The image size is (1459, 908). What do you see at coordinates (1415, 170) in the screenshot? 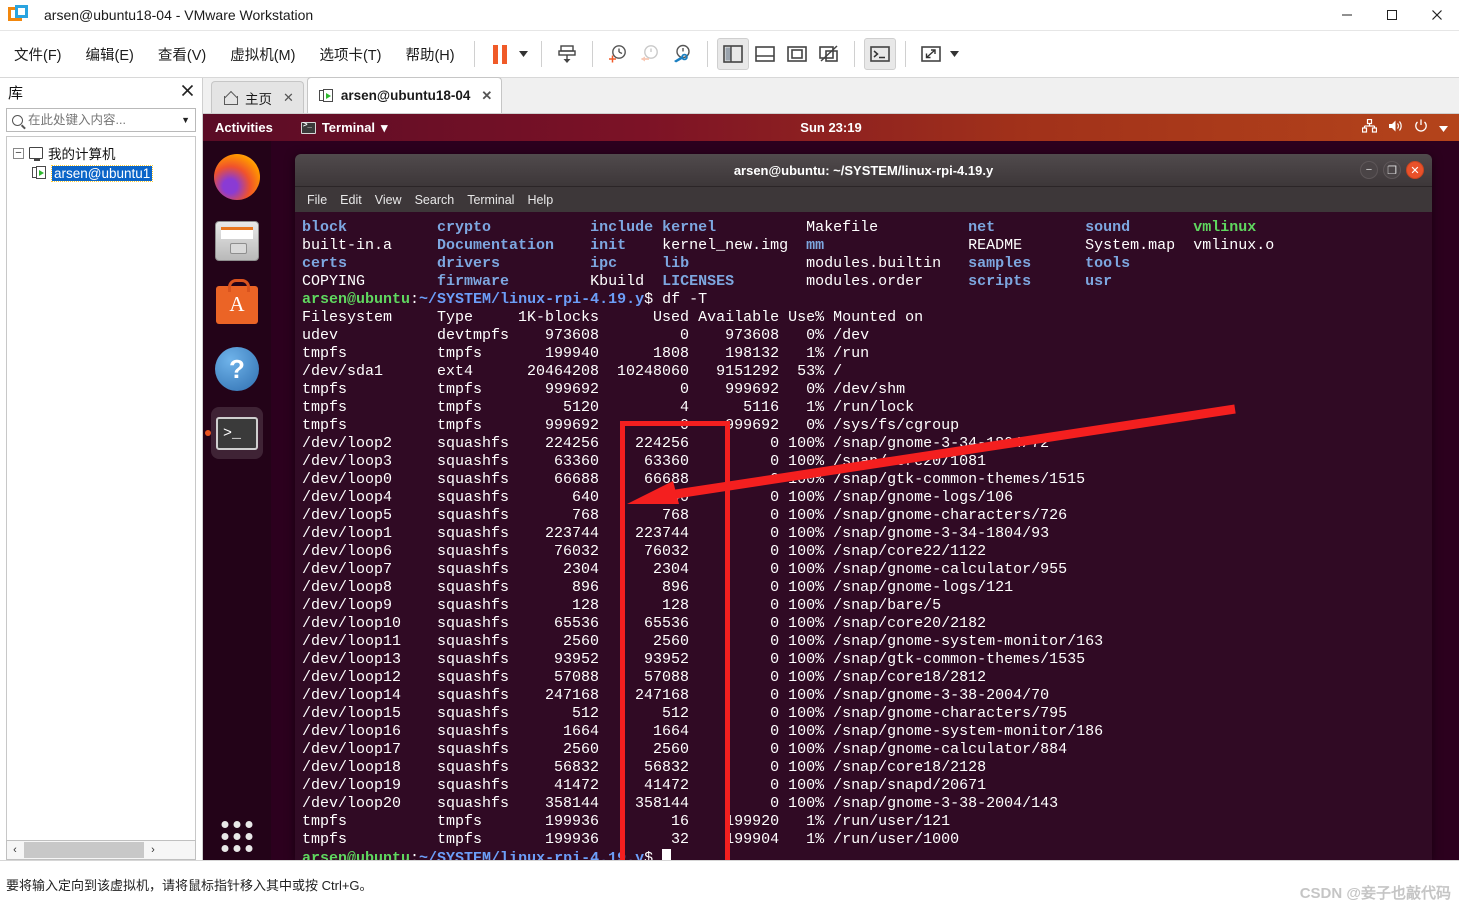
I see `terminal-close-button: ✕` at bounding box center [1415, 170].